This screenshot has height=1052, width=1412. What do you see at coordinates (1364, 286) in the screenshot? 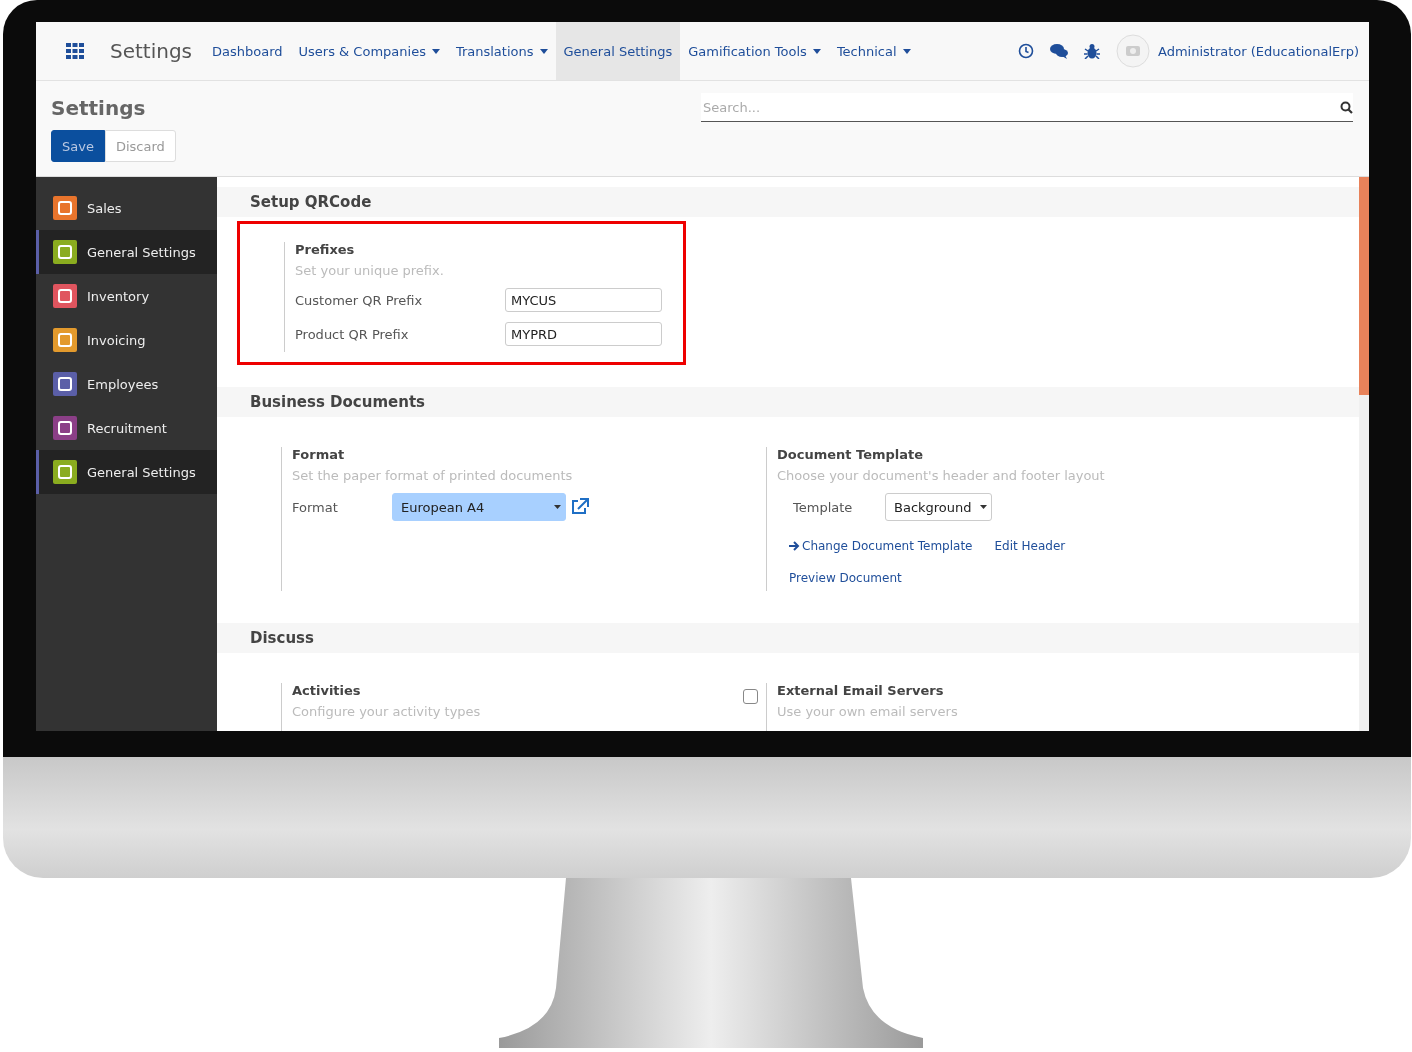
I see `scrollbar-thumb` at bounding box center [1364, 286].